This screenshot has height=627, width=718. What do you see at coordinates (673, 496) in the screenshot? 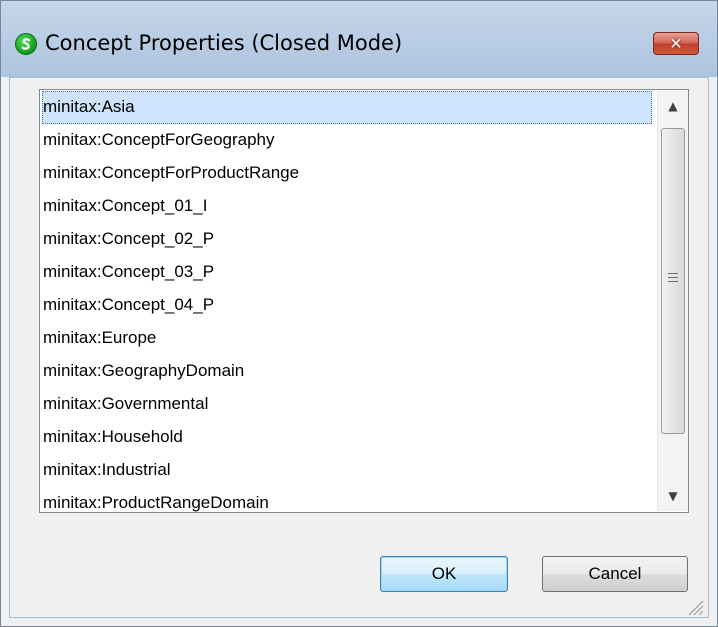
I see `scroll-down-arrow-icon: ▼` at bounding box center [673, 496].